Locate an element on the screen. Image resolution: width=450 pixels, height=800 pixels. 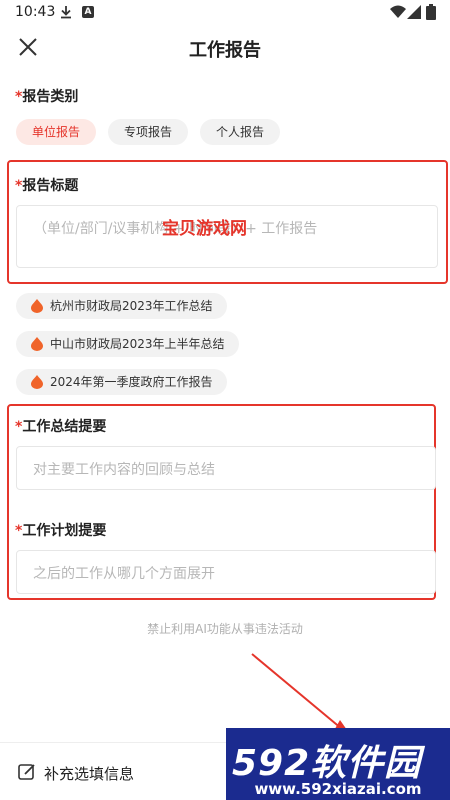
top-nav-bar: 工作报告 is located at coordinates (225, 48).